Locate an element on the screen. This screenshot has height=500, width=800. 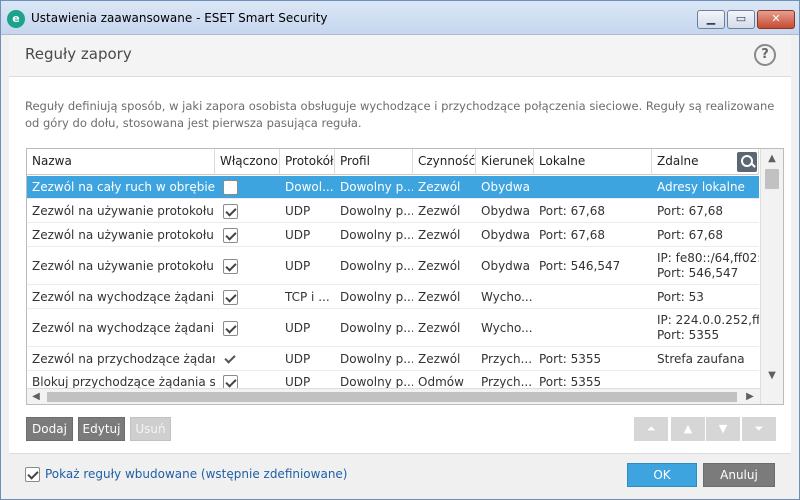
close-button: ✕ is located at coordinates (776, 19).